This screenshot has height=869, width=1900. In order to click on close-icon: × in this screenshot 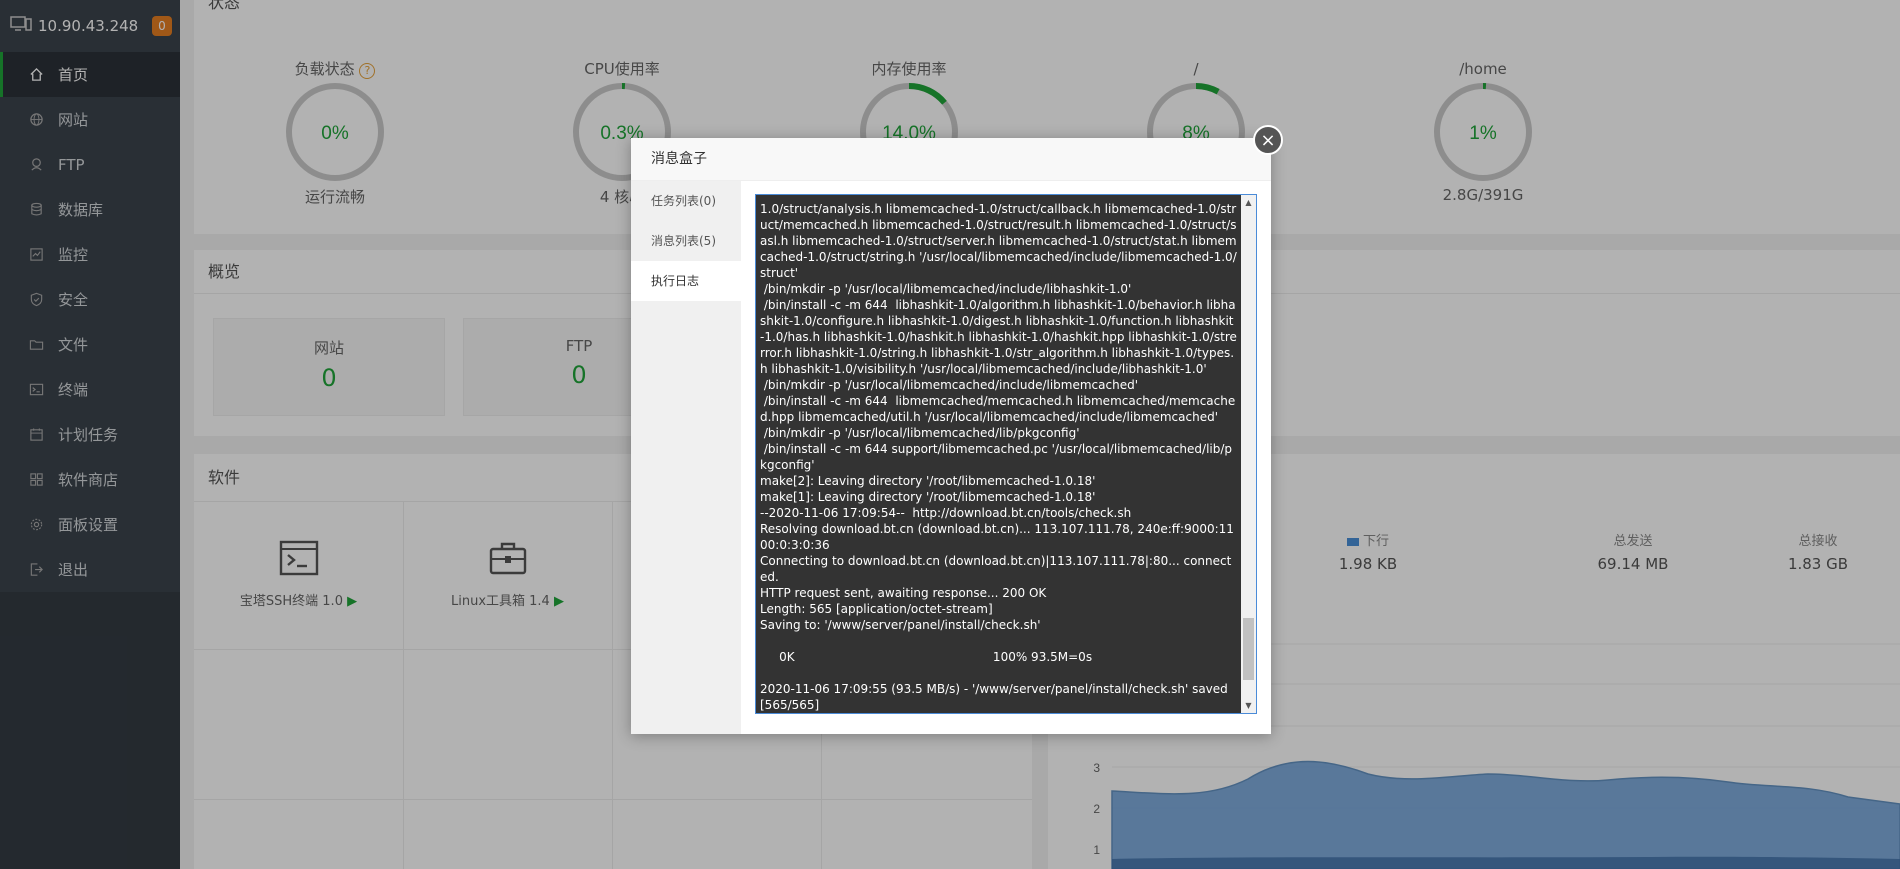, I will do `click(1268, 140)`.